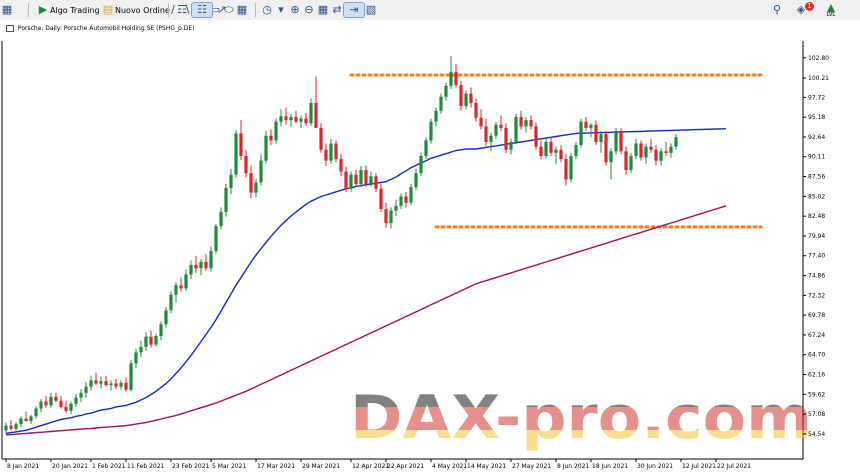 This screenshot has width=860, height=473. I want to click on scroll-chart-icon: ⇄, so click(337, 10).